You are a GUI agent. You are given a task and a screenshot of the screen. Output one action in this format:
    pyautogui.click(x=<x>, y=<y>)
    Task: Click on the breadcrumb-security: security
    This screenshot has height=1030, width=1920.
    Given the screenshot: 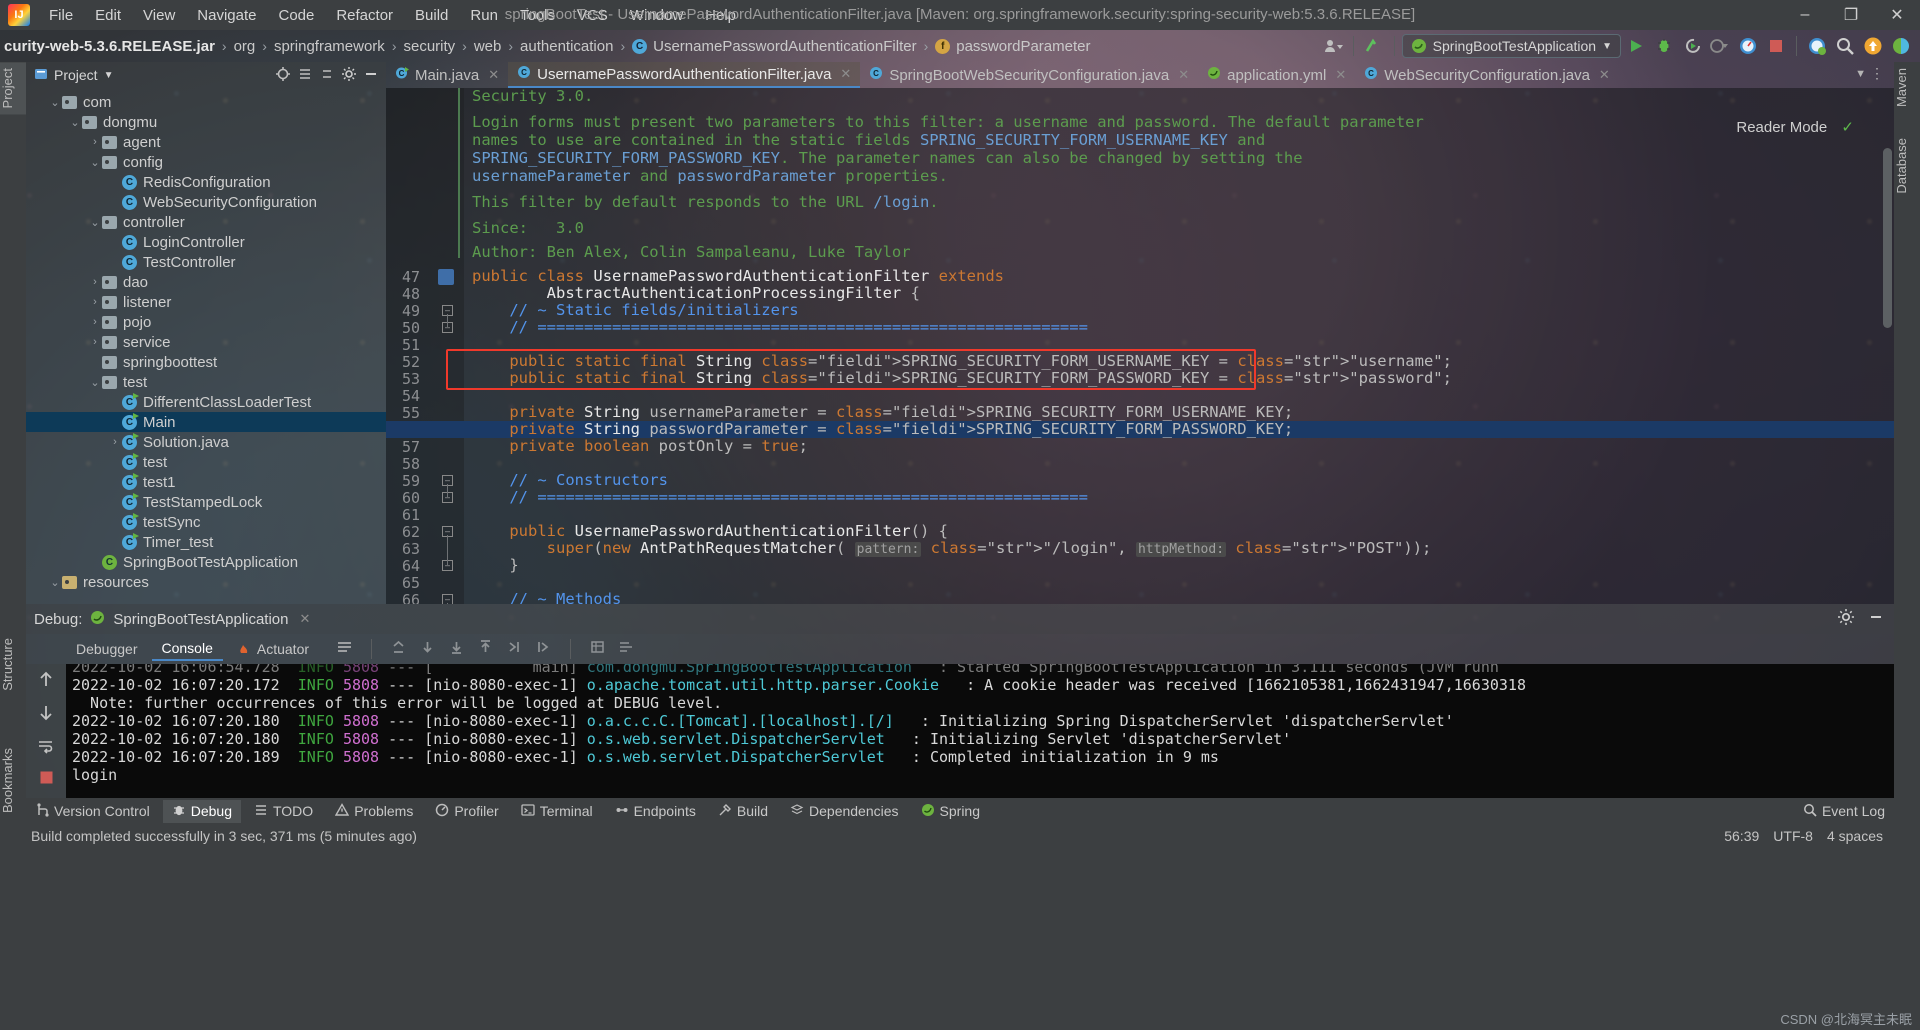 What is the action you would take?
    pyautogui.click(x=429, y=46)
    